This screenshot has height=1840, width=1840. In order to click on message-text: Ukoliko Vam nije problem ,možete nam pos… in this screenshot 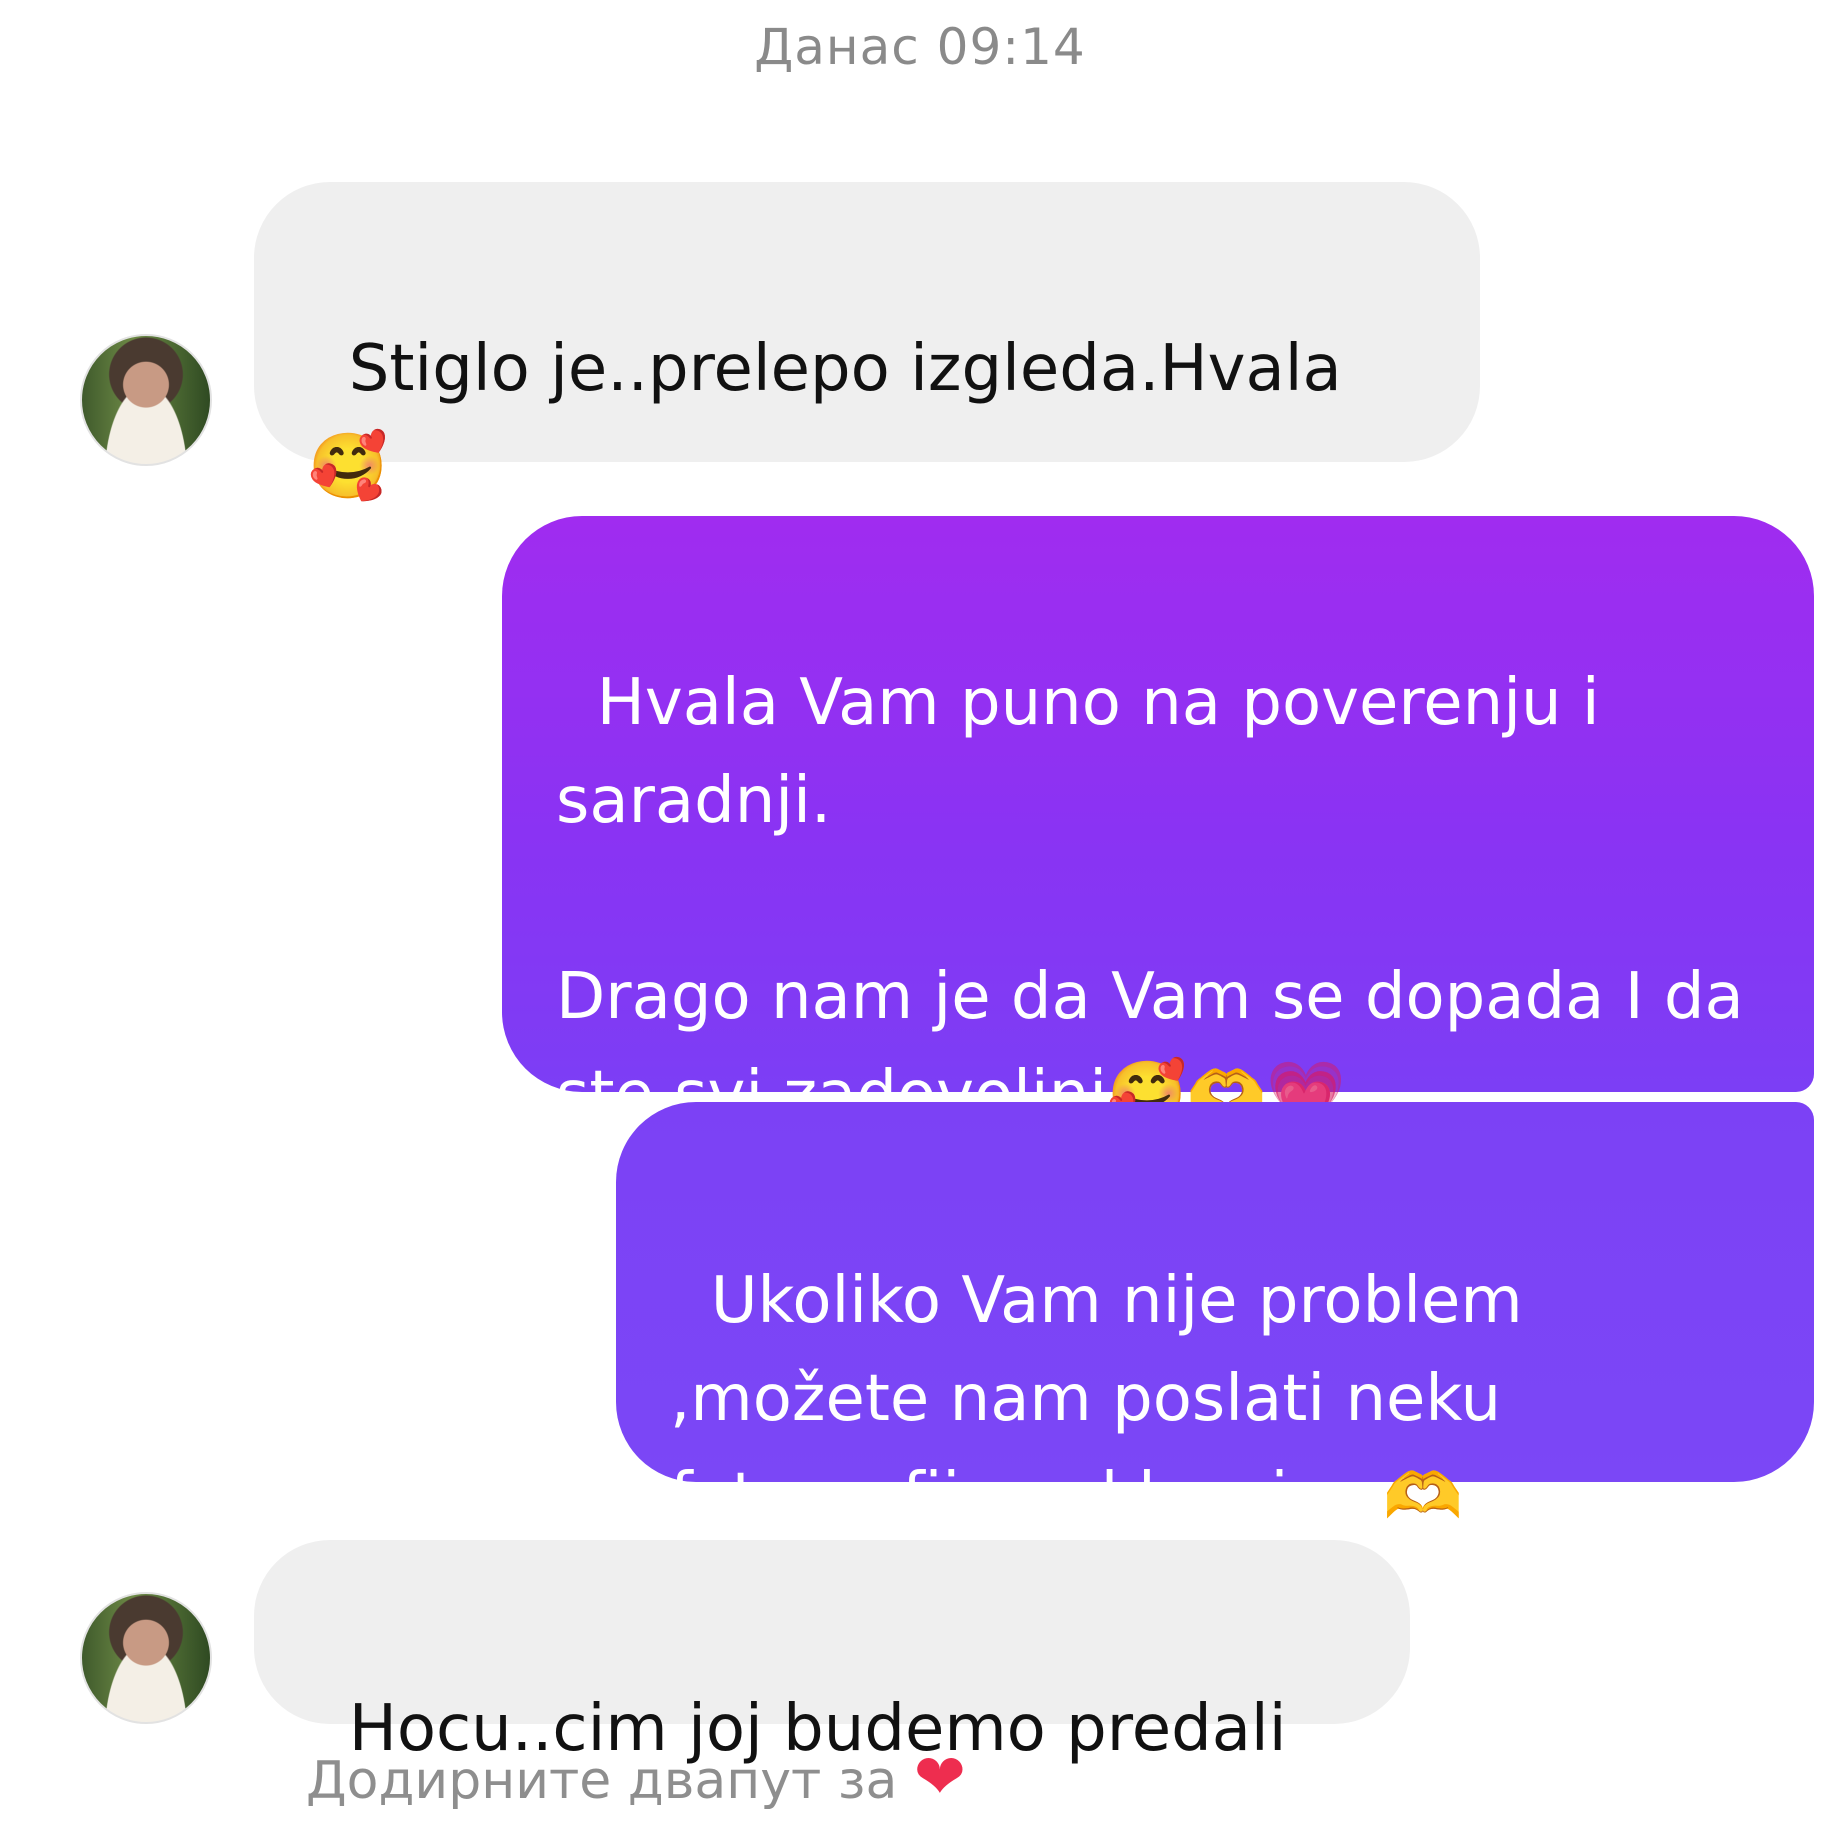, I will do `click(1107, 1399)`.